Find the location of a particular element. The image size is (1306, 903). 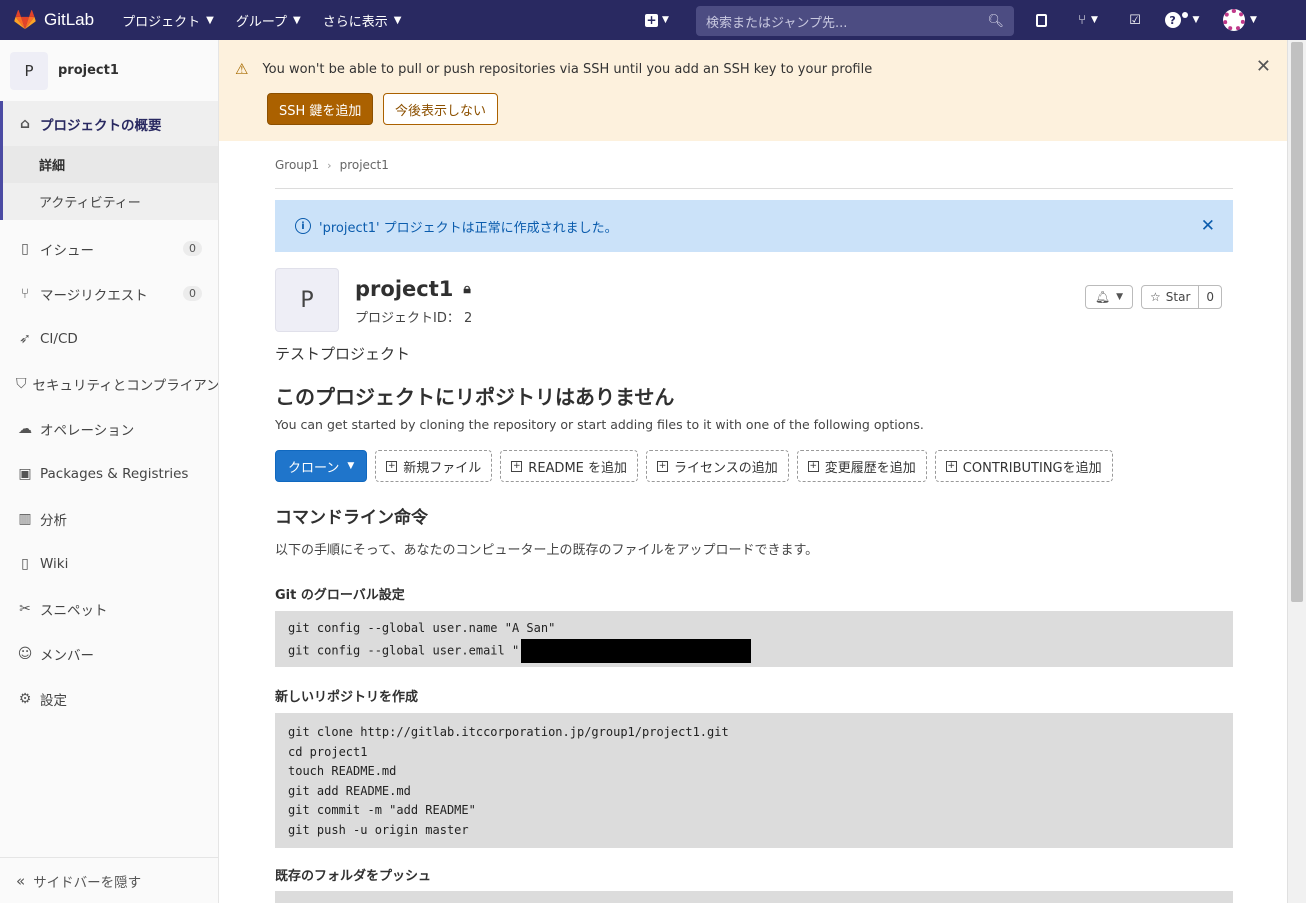

project-id: プロジェクトID： 2 is located at coordinates (414, 318).